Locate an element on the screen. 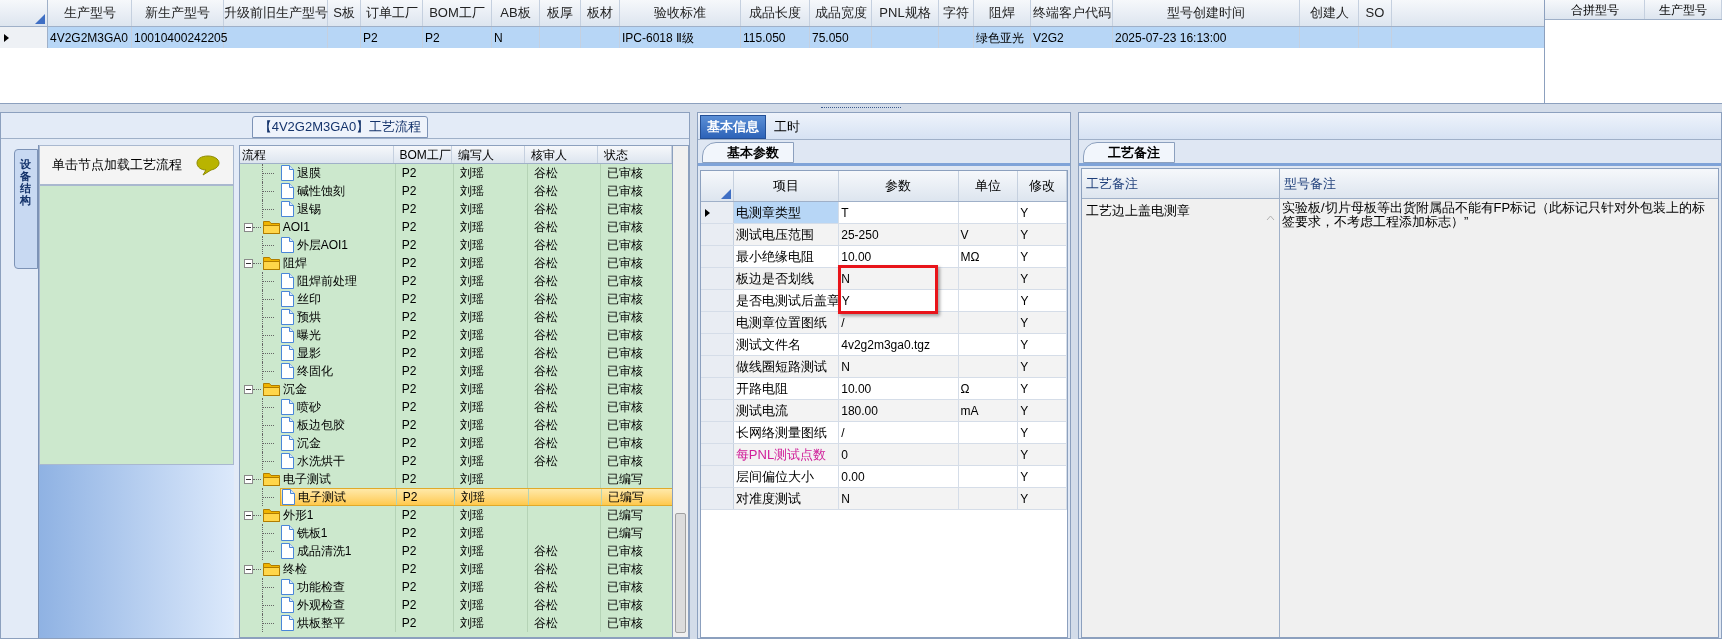 This screenshot has height=639, width=1722. tab: 工时 is located at coordinates (787, 127).